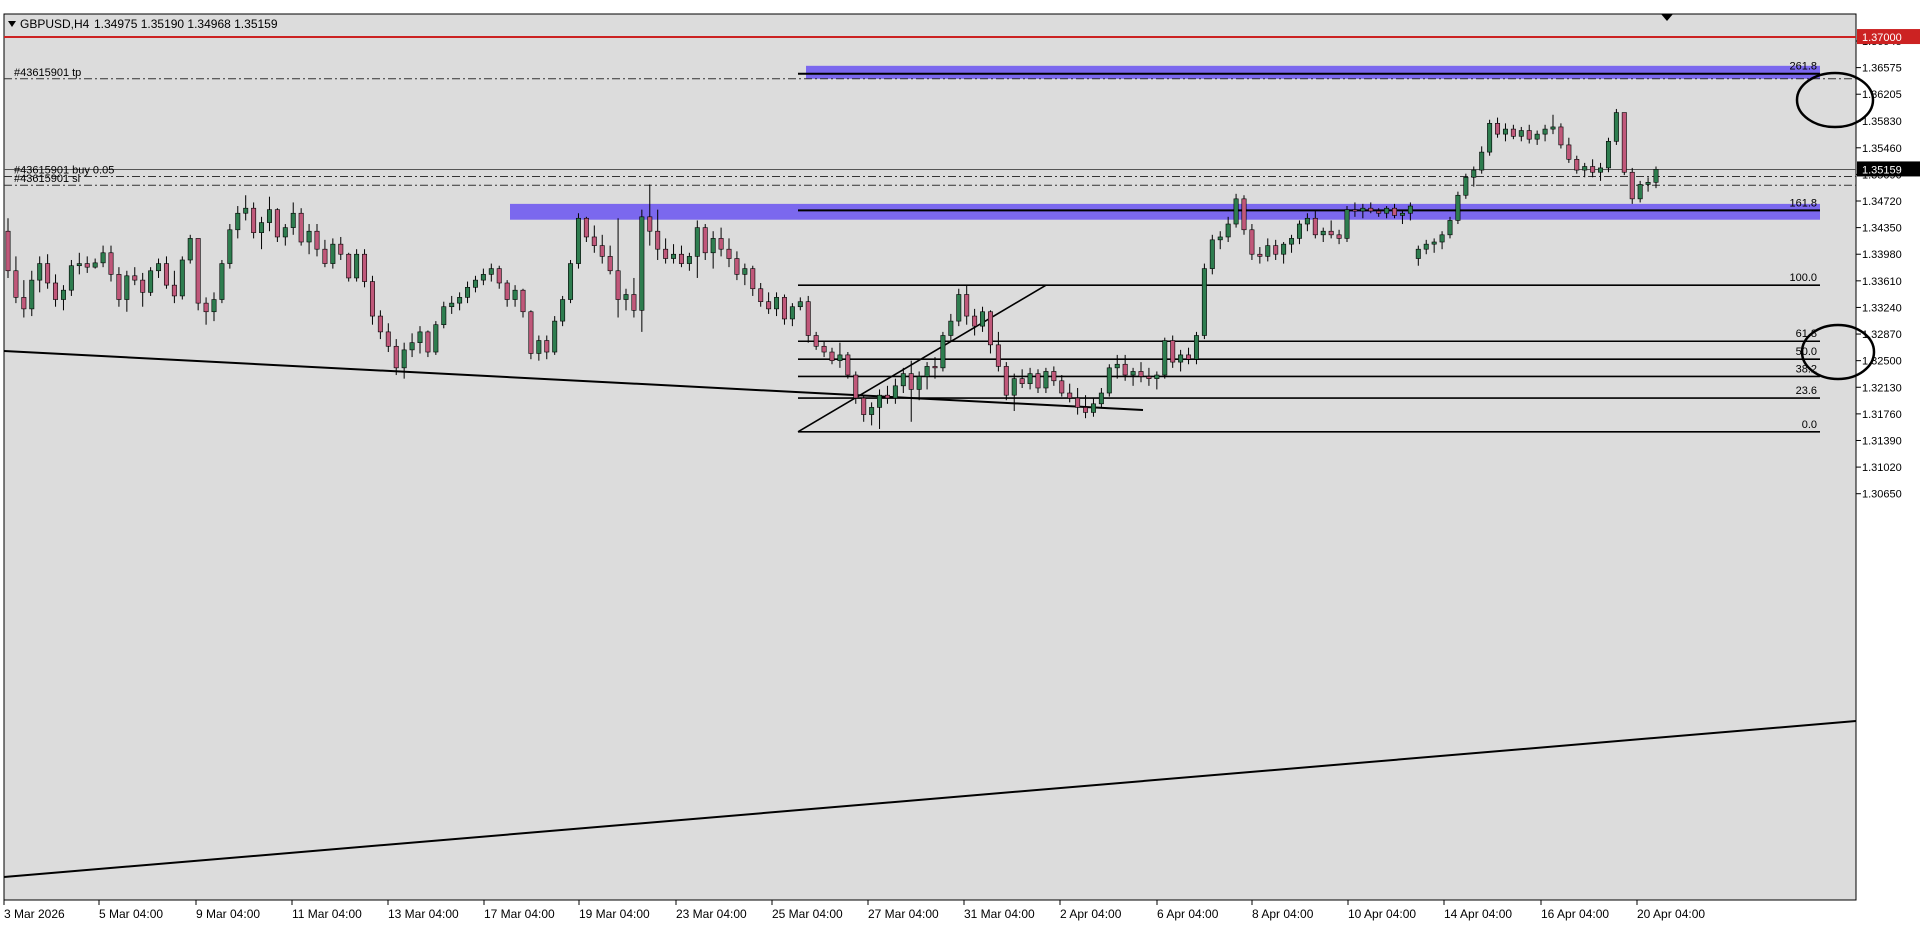 The image size is (1920, 929). Describe the element at coordinates (1882, 38) in the screenshot. I see `alert-price-label: 1.37000` at that location.